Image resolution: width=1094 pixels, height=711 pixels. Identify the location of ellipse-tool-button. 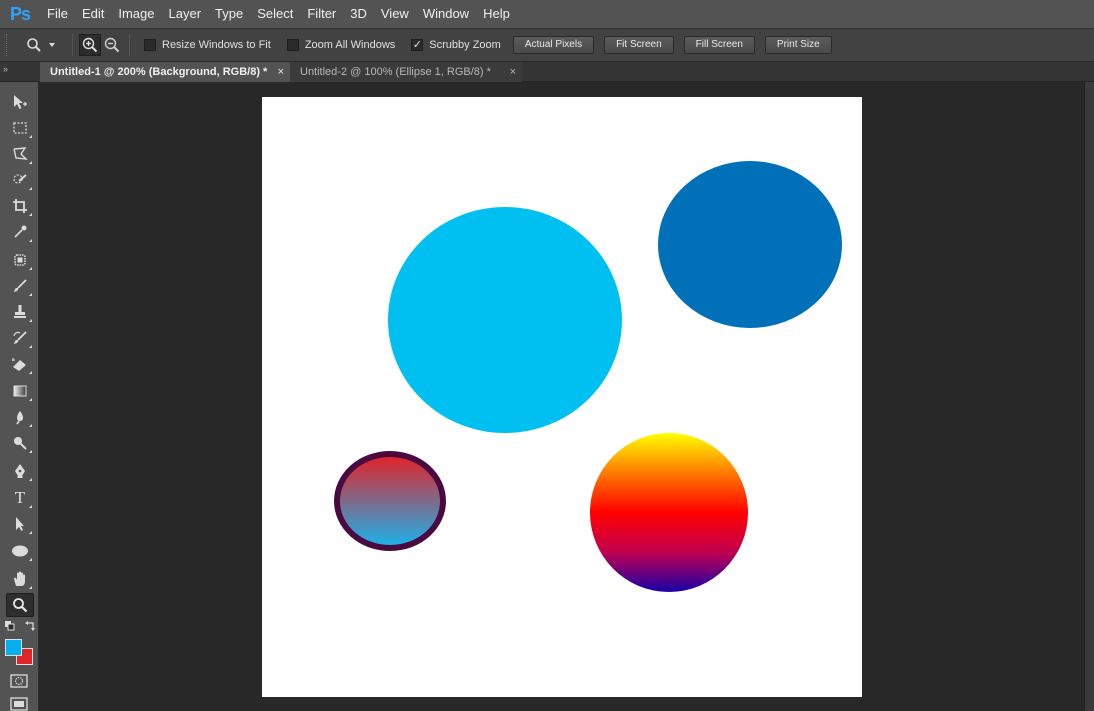
(20, 551).